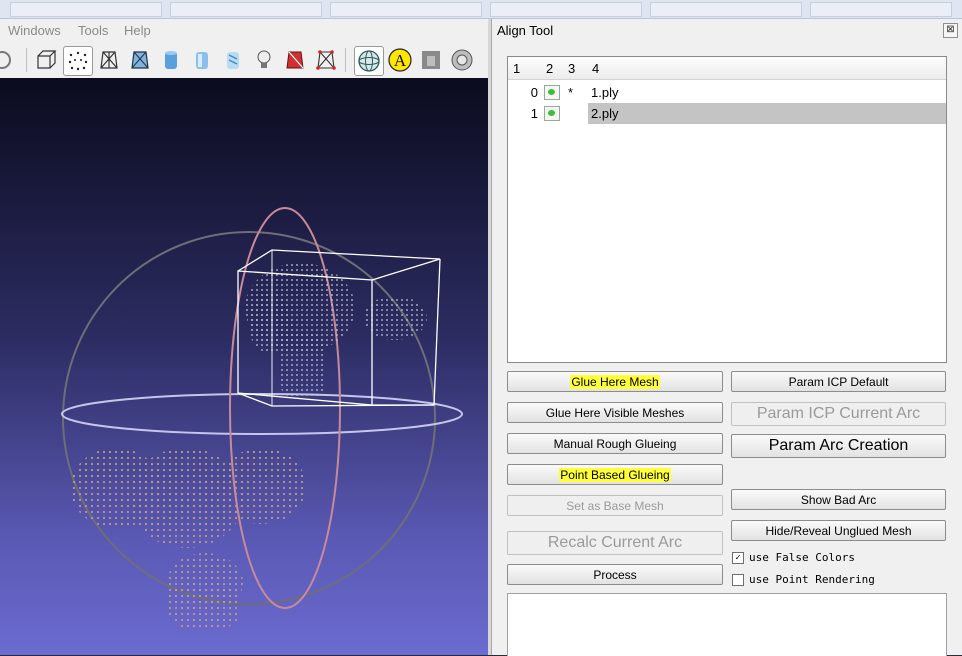 Image resolution: width=962 pixels, height=656 pixels. I want to click on column-header: 4, so click(595, 68).